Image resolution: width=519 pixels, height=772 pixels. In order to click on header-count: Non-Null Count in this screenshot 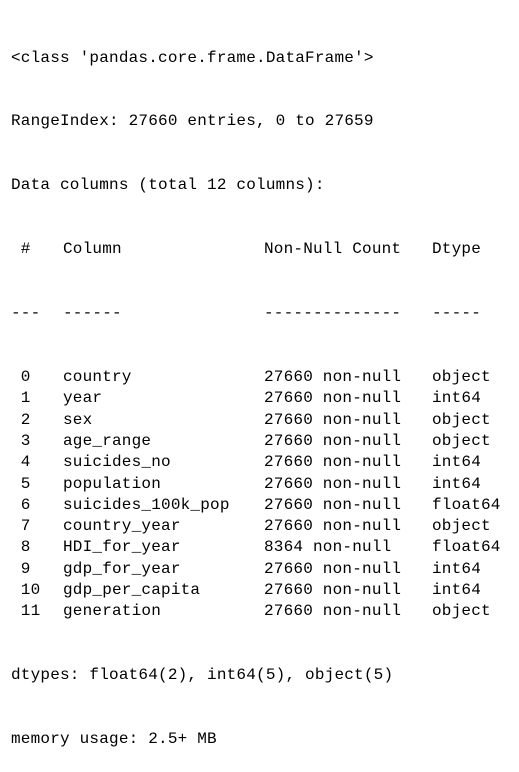, I will do `click(333, 249)`.